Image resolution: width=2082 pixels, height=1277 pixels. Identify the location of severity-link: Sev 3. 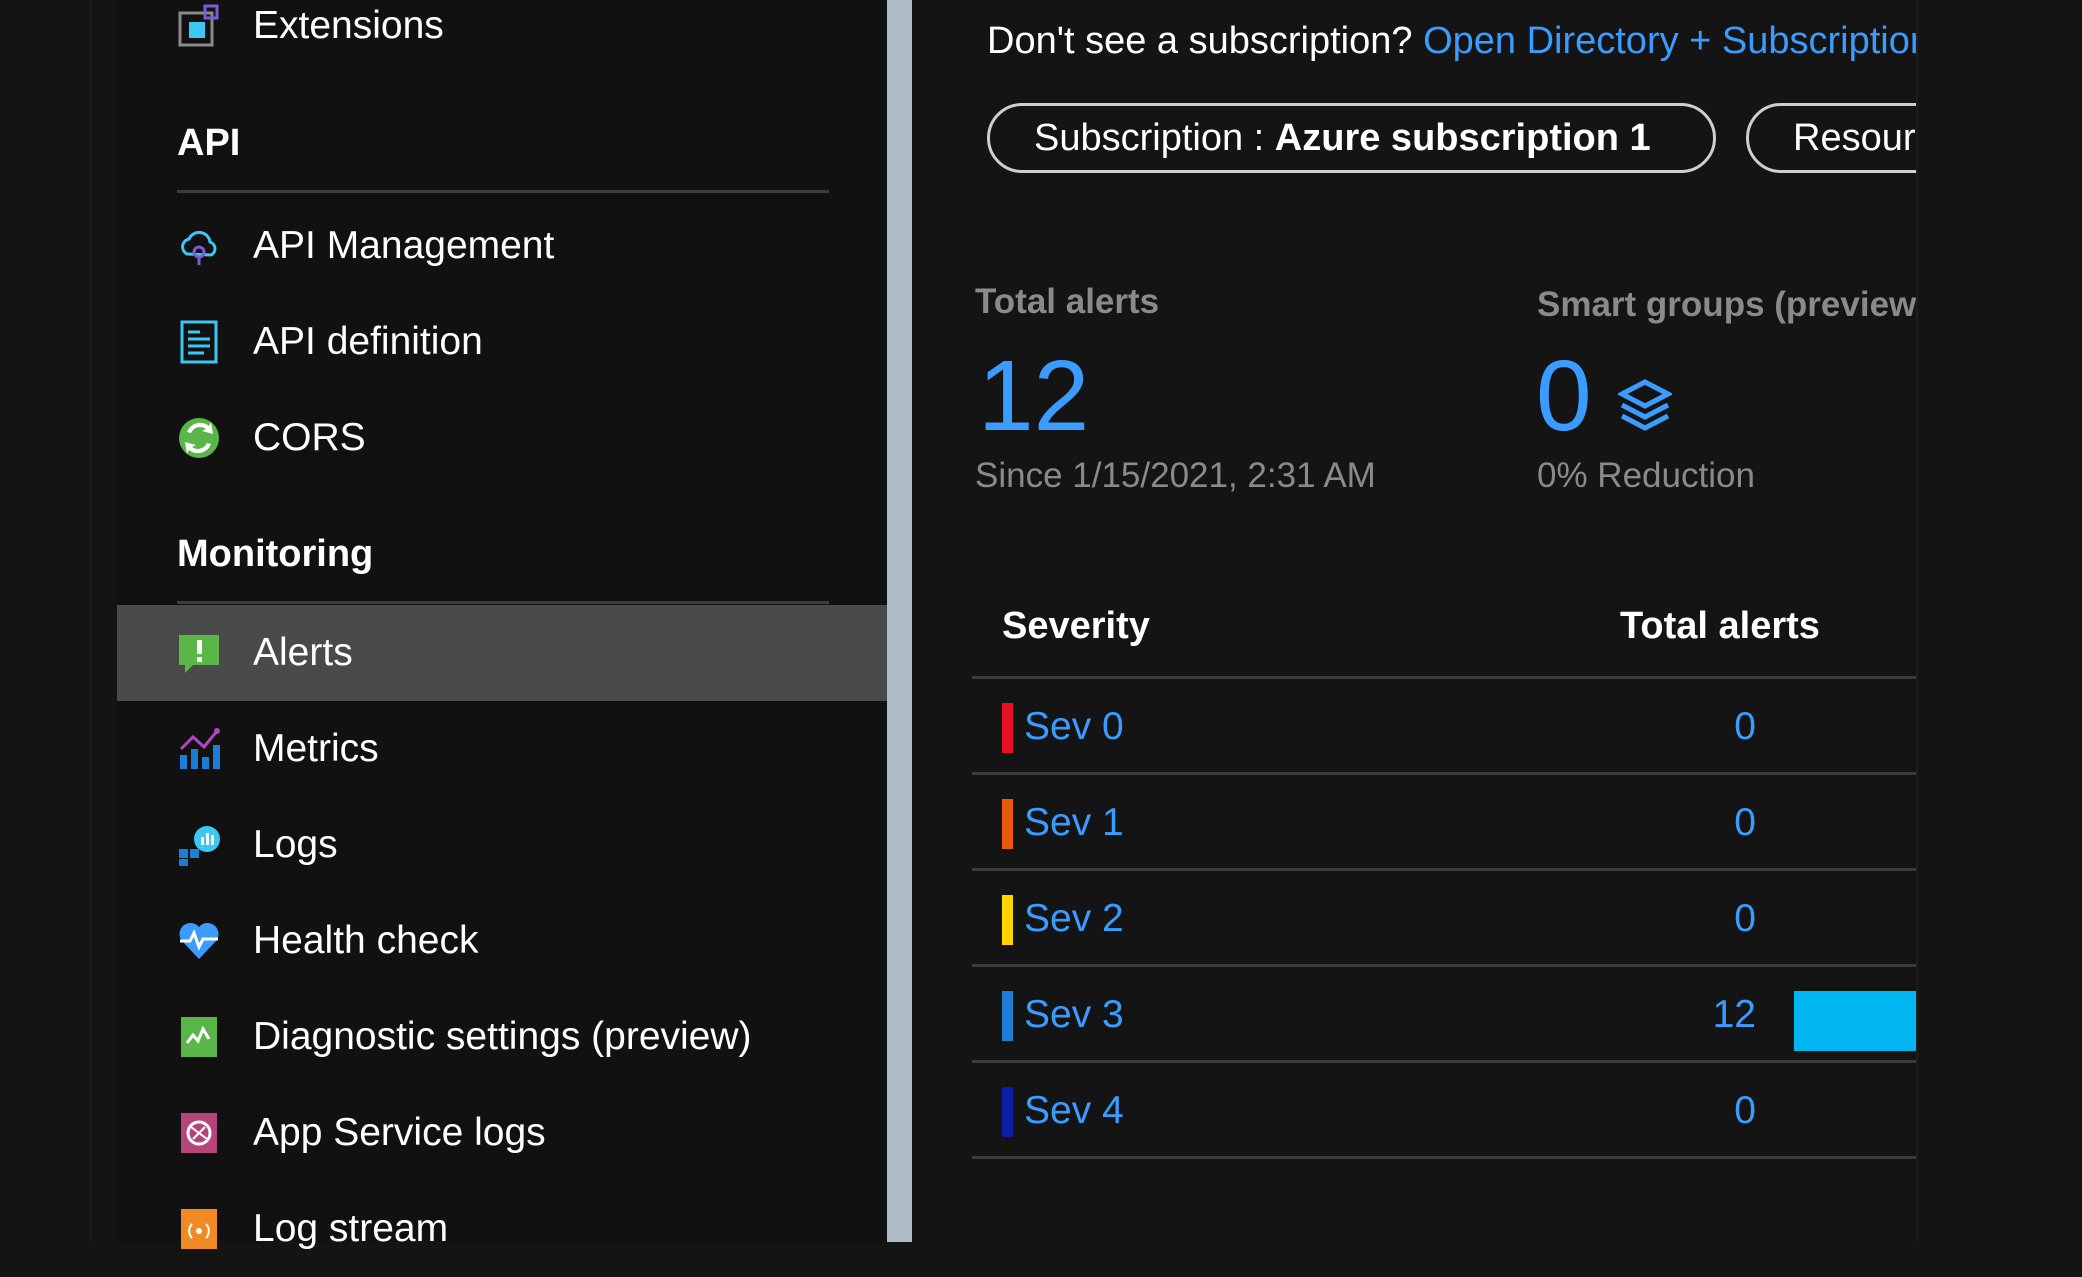
(1074, 1015).